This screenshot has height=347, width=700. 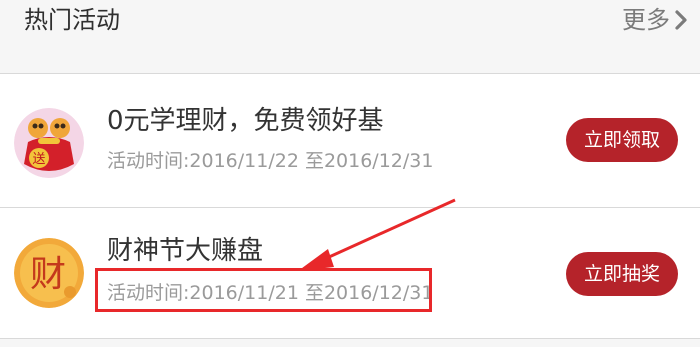 What do you see at coordinates (185, 251) in the screenshot?
I see `activity-title: 财神节大赚盘` at bounding box center [185, 251].